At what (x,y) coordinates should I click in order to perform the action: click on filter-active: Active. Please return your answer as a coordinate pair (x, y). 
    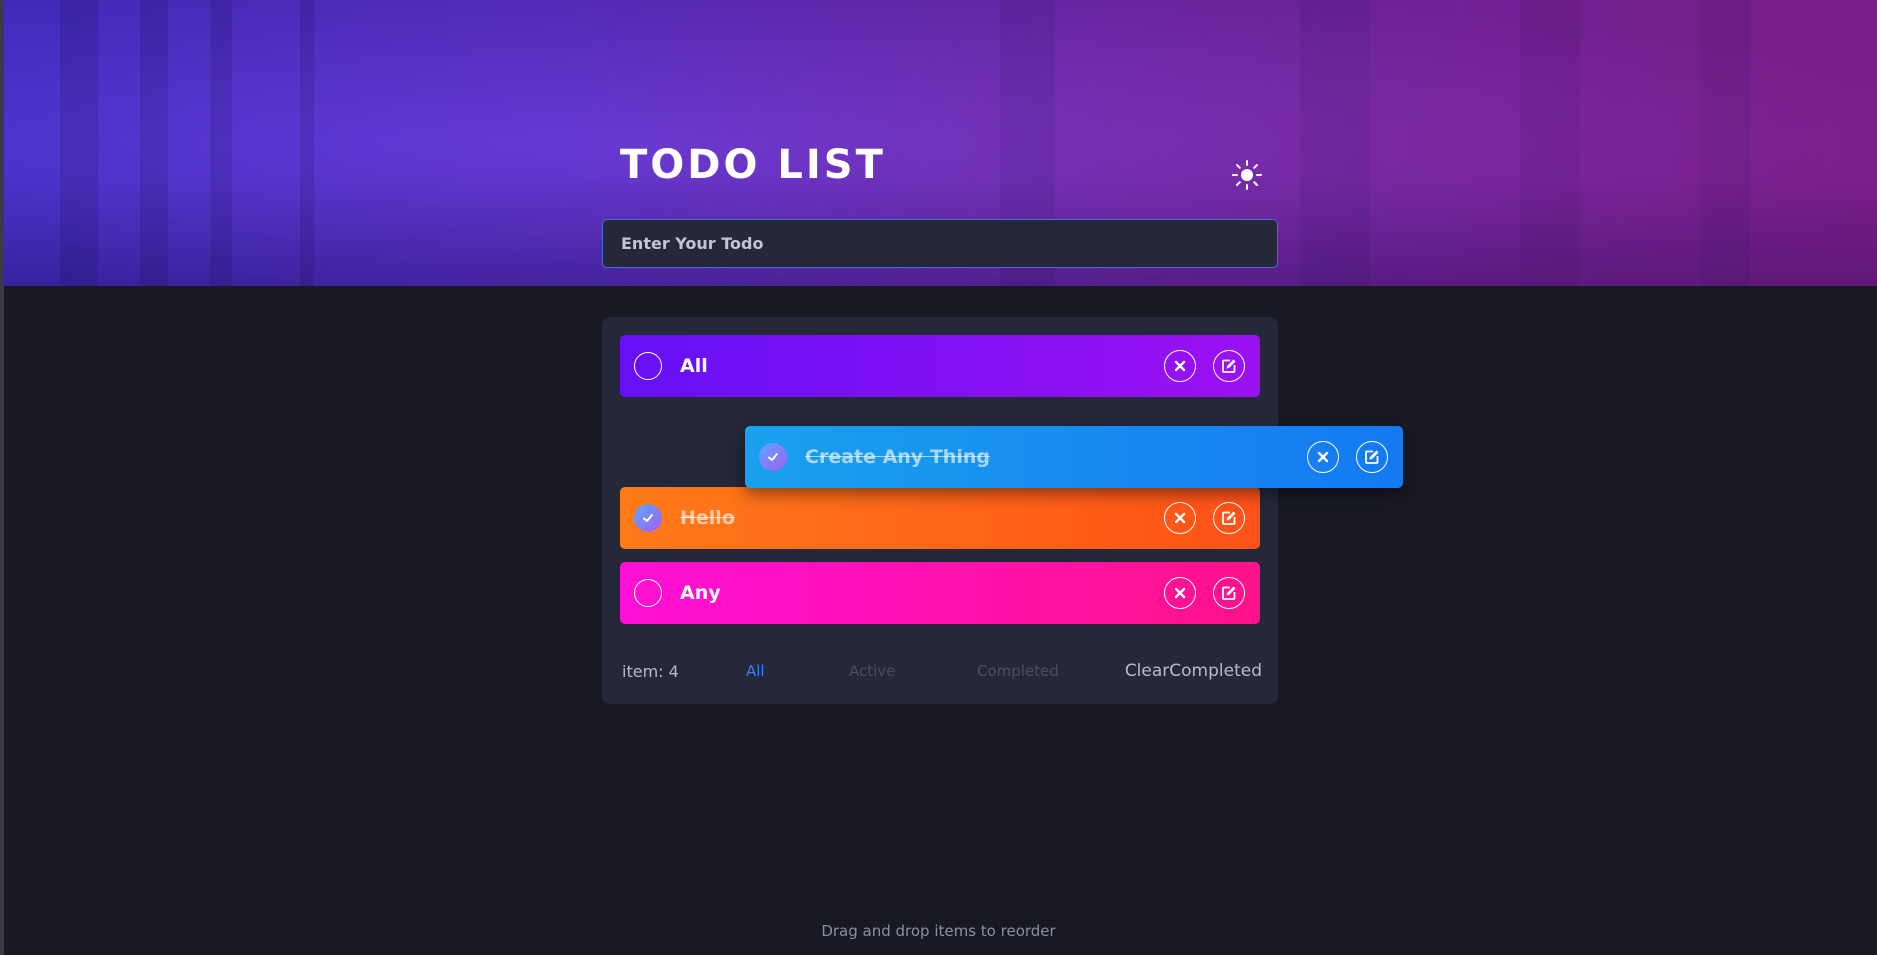
    Looking at the image, I should click on (872, 671).